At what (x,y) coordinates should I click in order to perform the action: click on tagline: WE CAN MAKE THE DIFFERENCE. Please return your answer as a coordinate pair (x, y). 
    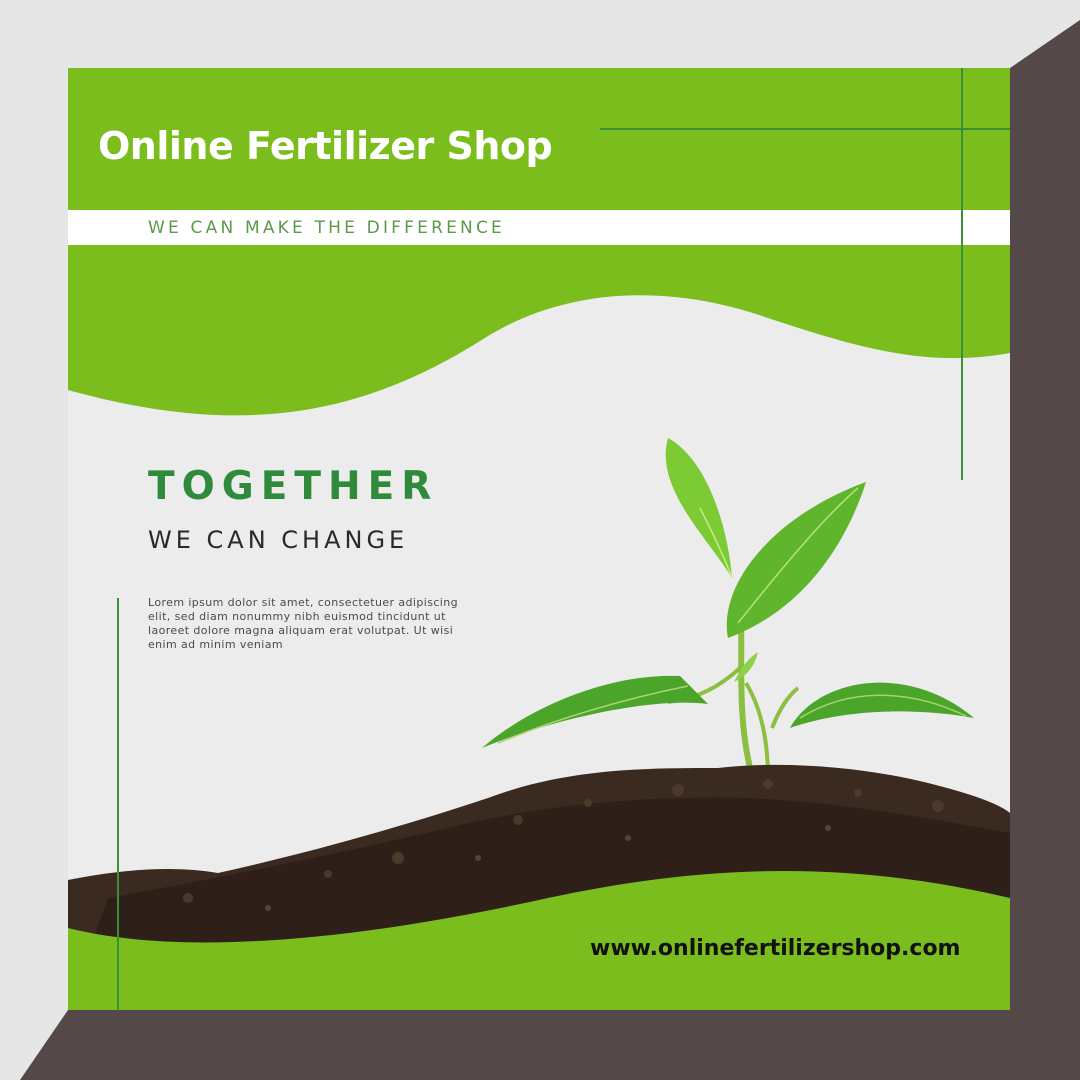
    Looking at the image, I should click on (326, 228).